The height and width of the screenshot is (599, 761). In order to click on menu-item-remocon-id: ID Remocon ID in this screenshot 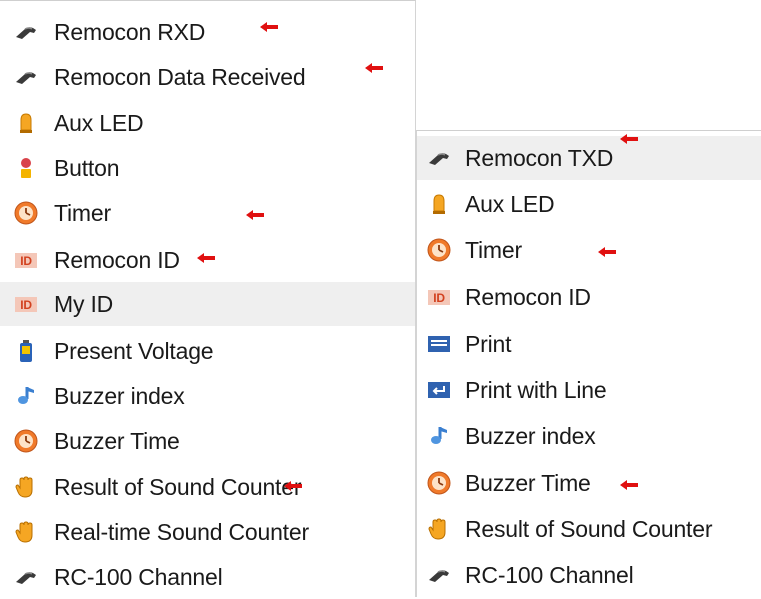, I will do `click(589, 297)`.